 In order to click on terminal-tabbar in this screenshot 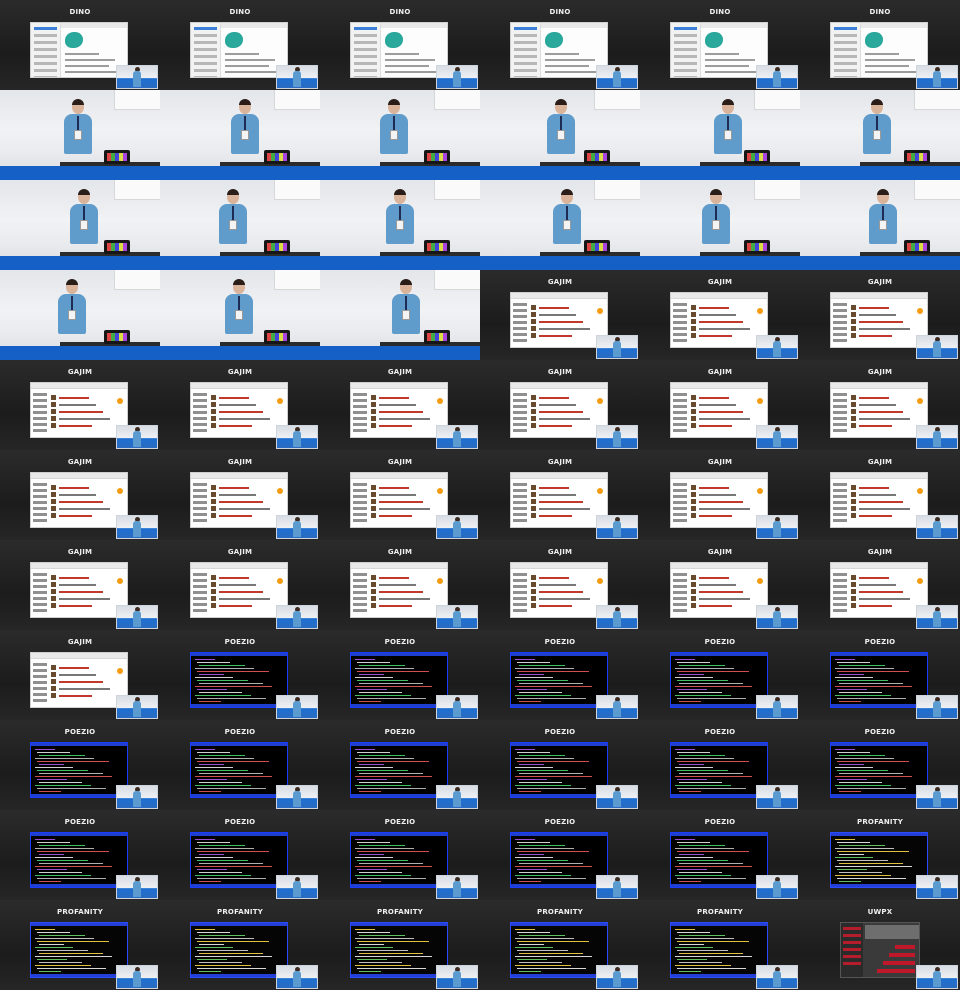, I will do `click(559, 744)`.